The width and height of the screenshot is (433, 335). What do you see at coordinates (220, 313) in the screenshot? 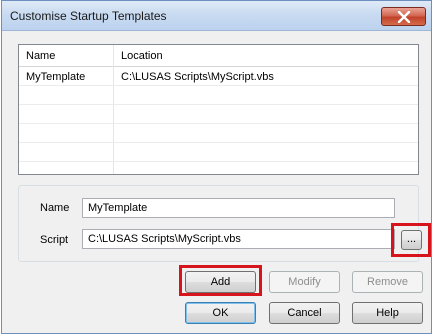
I see `ok-button: OK` at bounding box center [220, 313].